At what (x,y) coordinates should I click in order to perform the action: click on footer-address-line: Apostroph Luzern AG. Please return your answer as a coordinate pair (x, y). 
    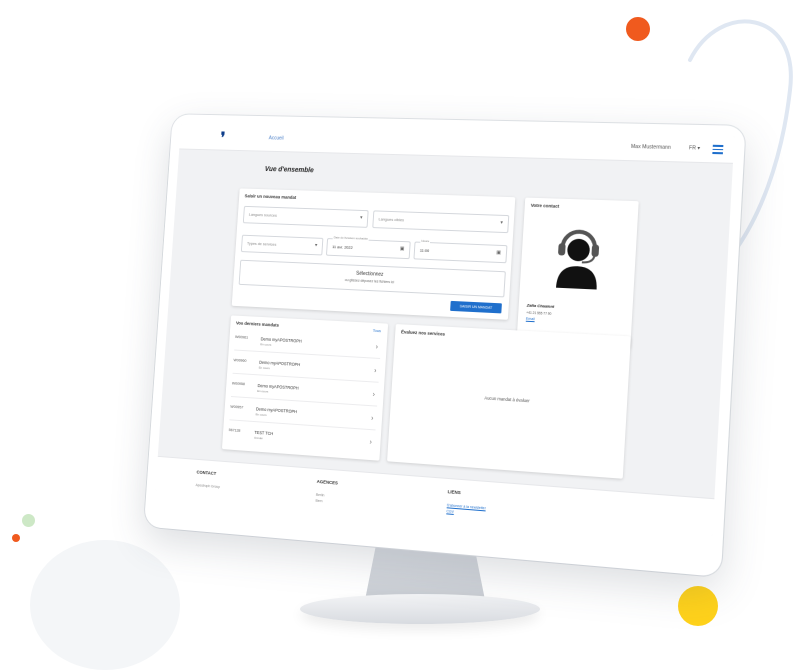
    Looking at the image, I should click on (210, 498).